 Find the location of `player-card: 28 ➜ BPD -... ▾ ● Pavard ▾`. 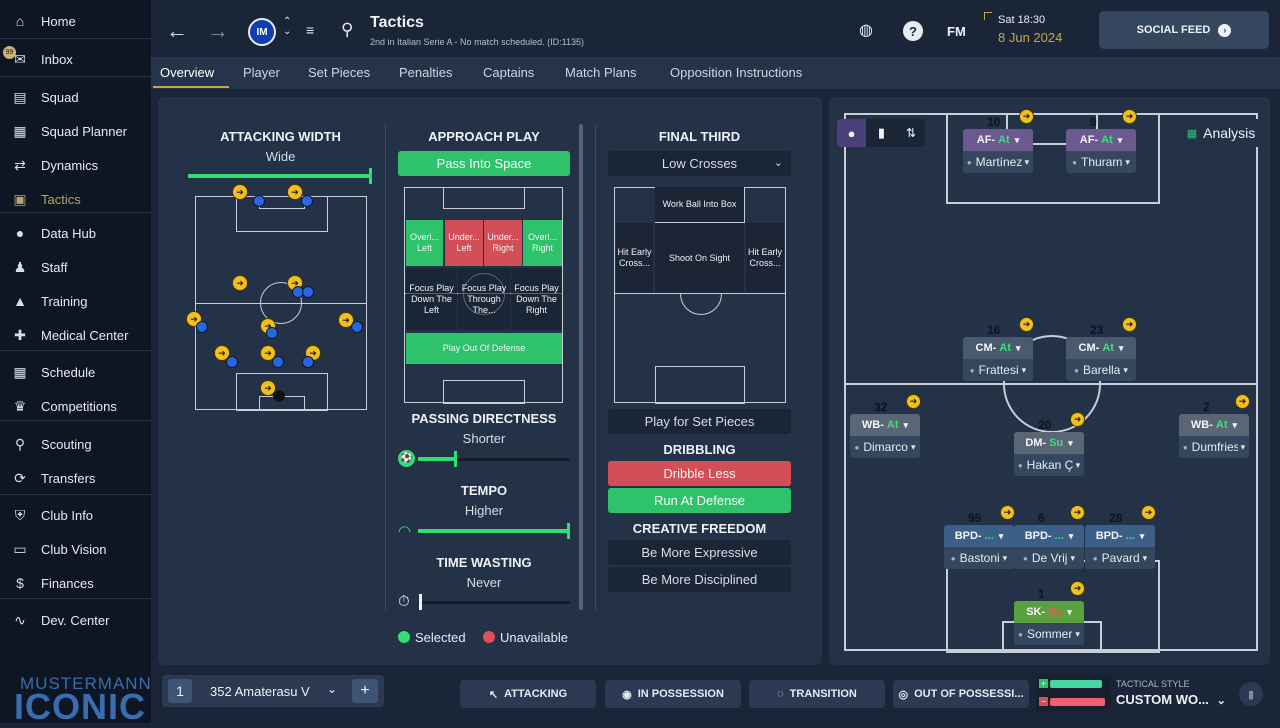

player-card: 28 ➜ BPD -... ▾ ● Pavard ▾ is located at coordinates (1120, 538).